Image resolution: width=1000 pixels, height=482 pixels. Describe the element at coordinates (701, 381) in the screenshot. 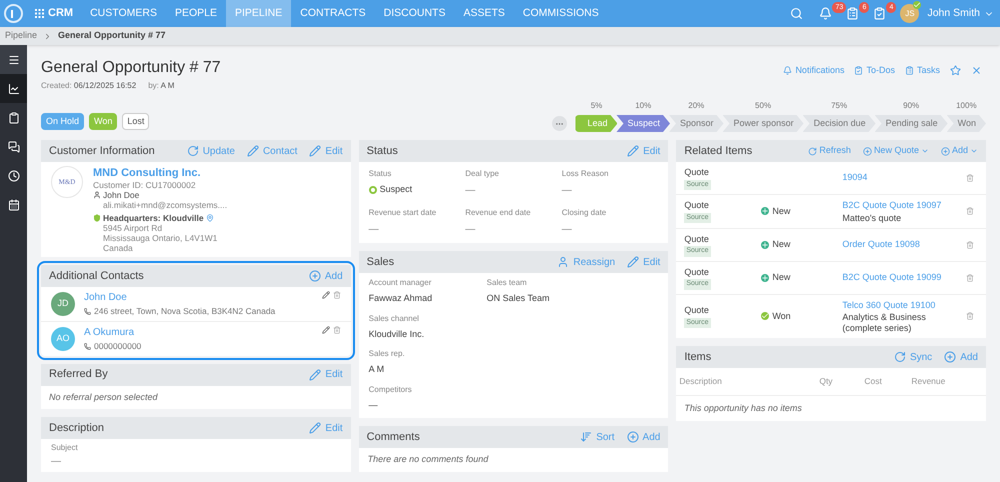

I see `column-header: Description` at that location.